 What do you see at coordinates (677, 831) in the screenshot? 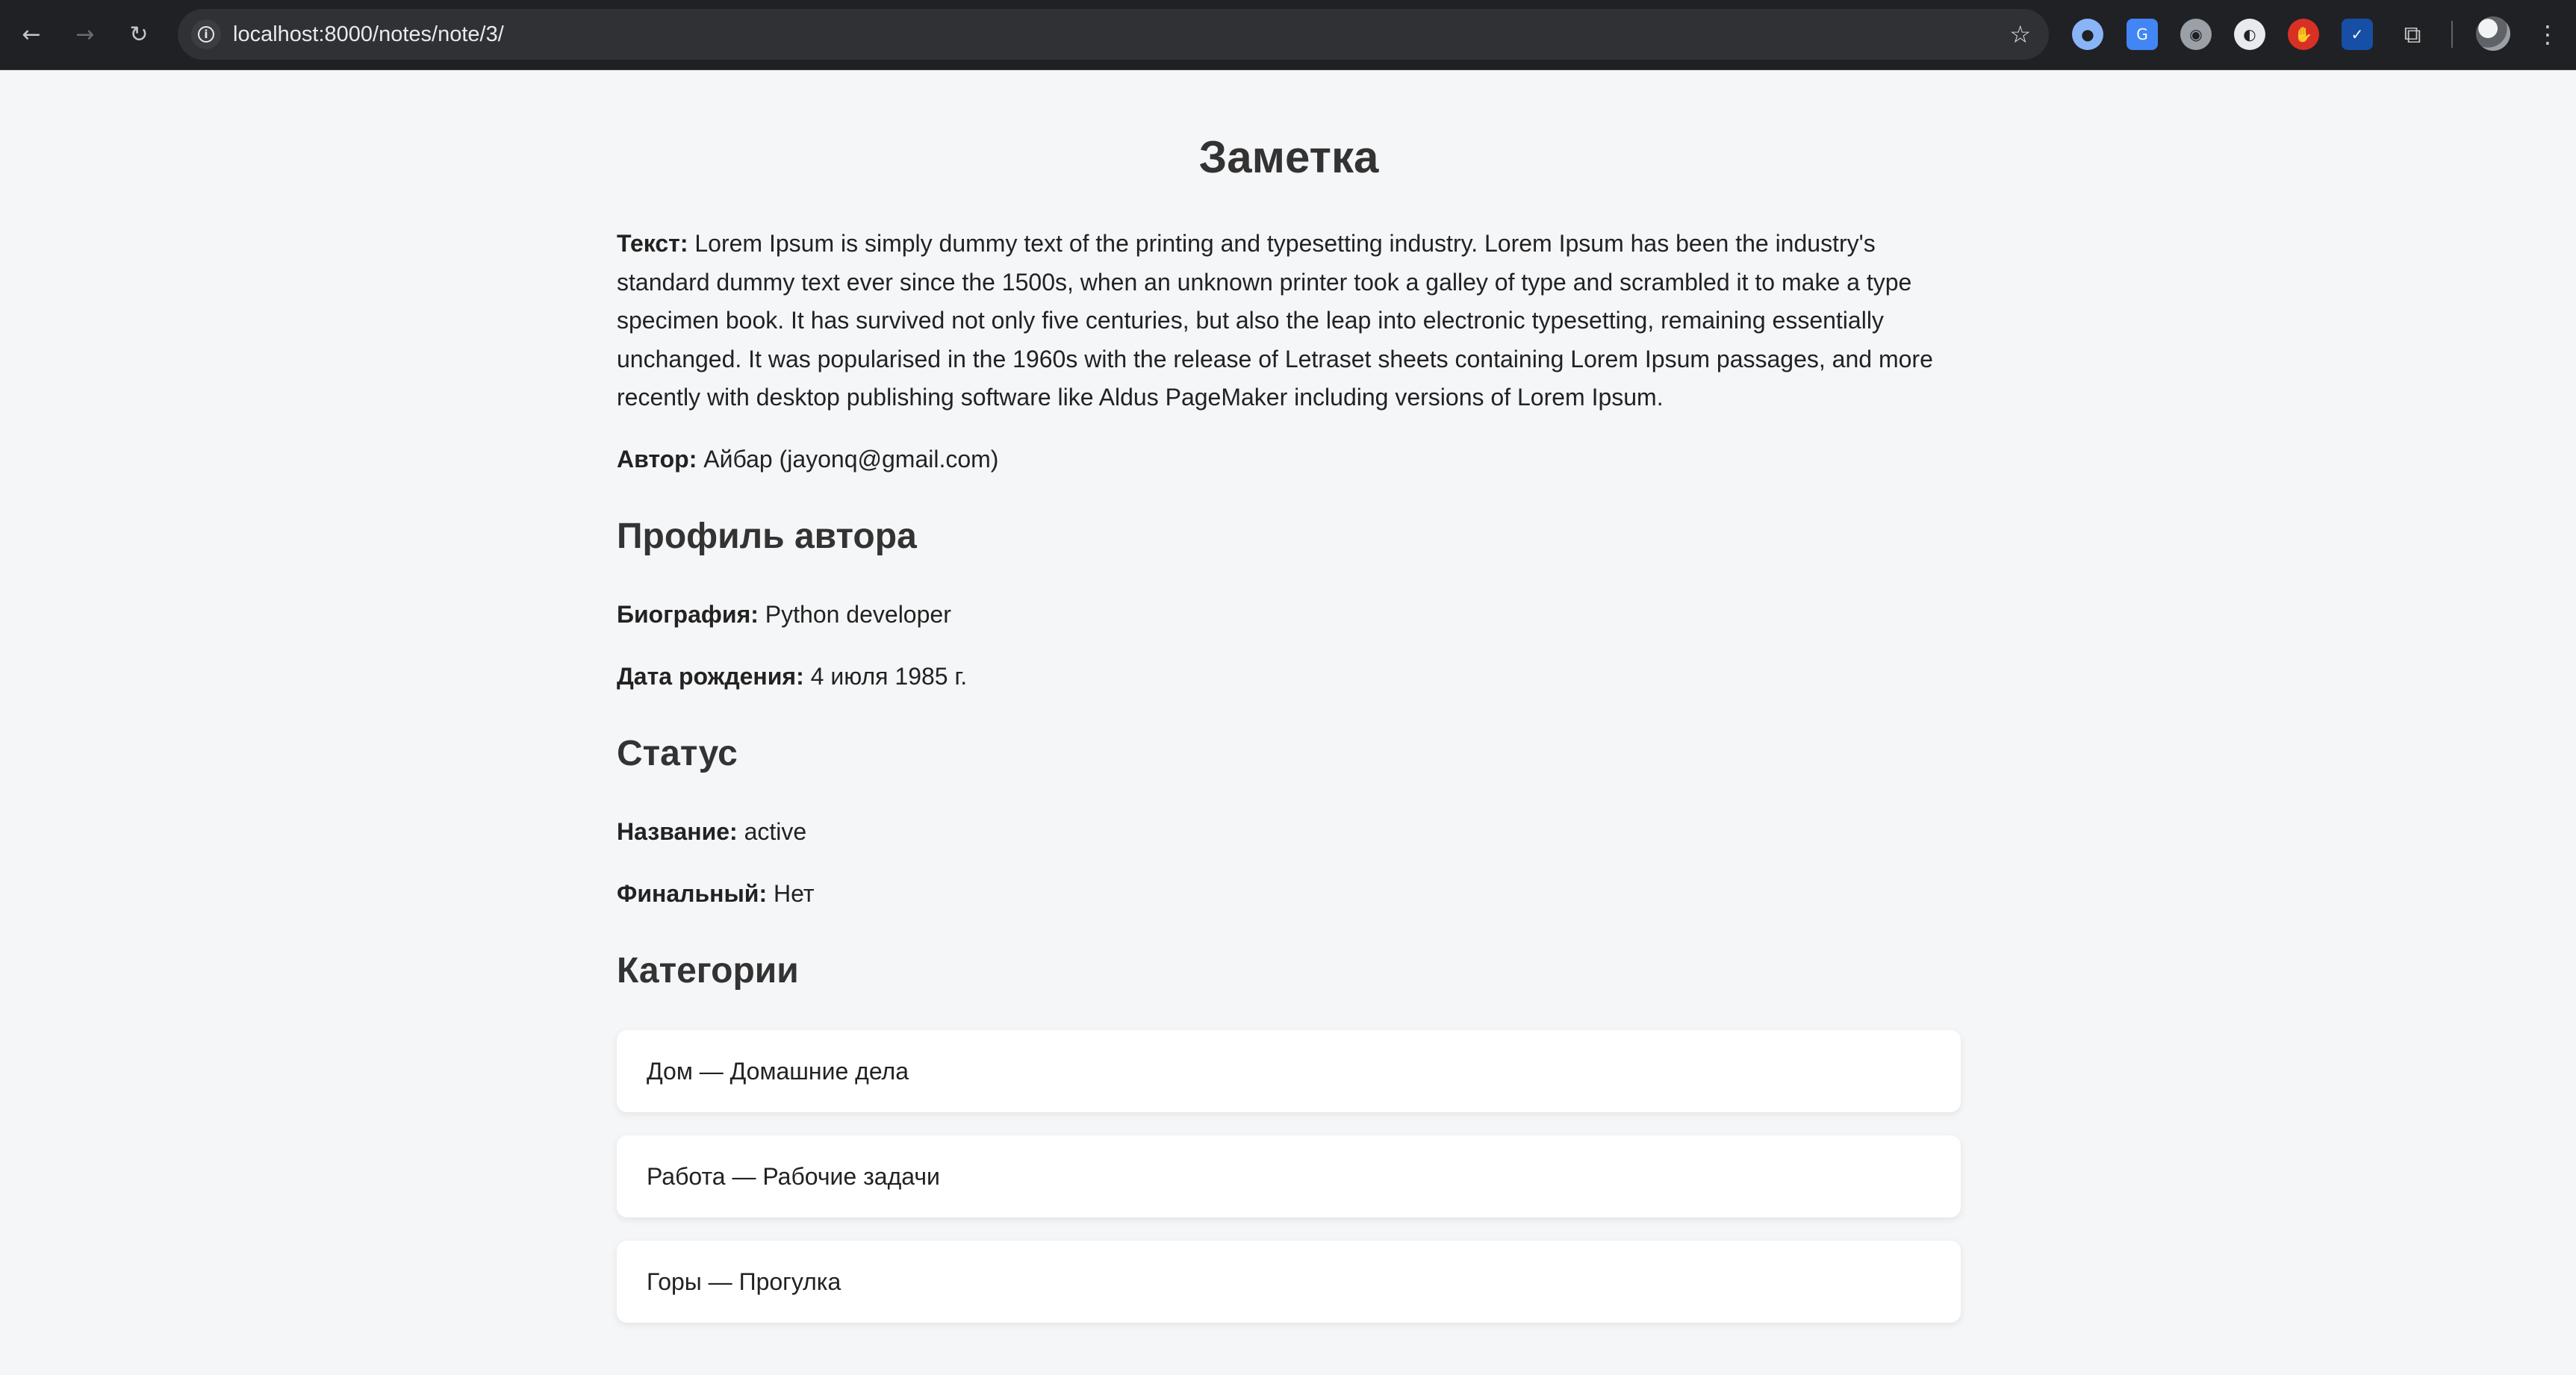
I see `status-name-label: Название:` at bounding box center [677, 831].